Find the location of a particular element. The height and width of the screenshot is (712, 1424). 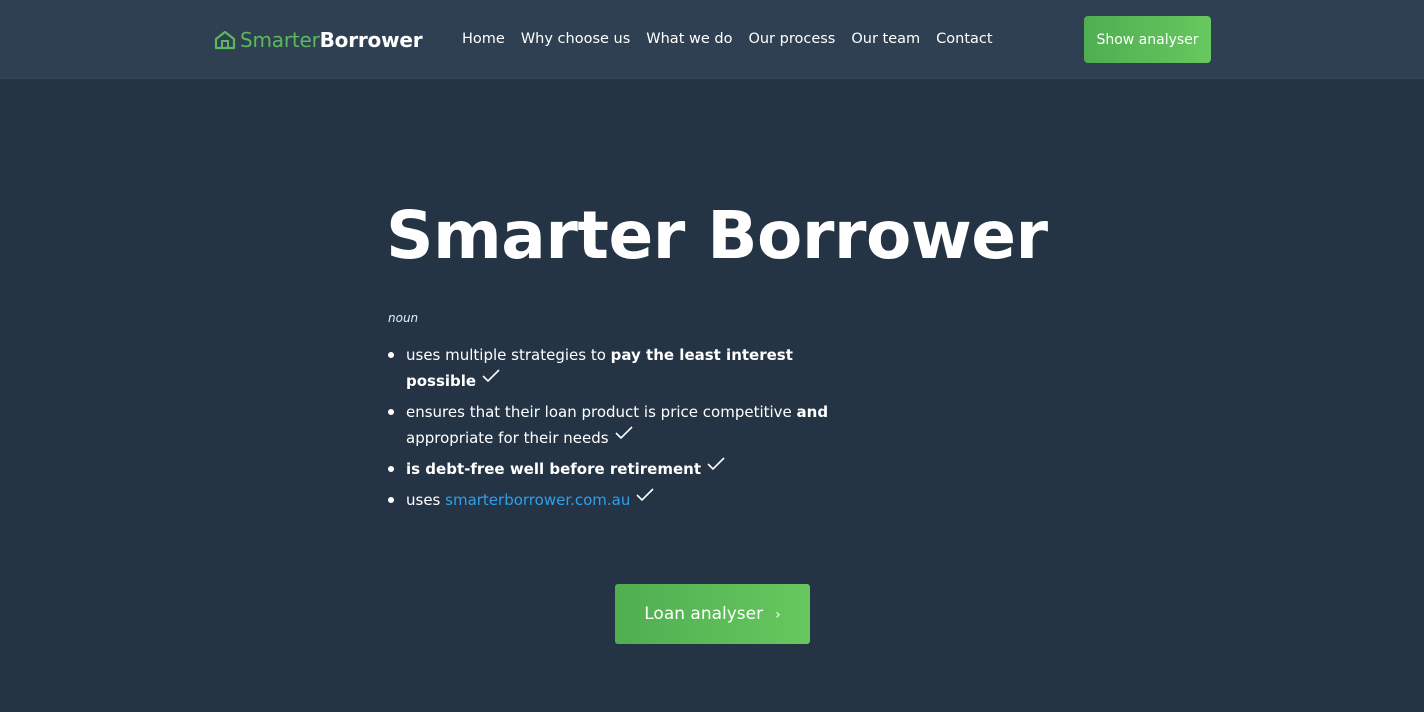

chevron-right-icon: › is located at coordinates (778, 614).